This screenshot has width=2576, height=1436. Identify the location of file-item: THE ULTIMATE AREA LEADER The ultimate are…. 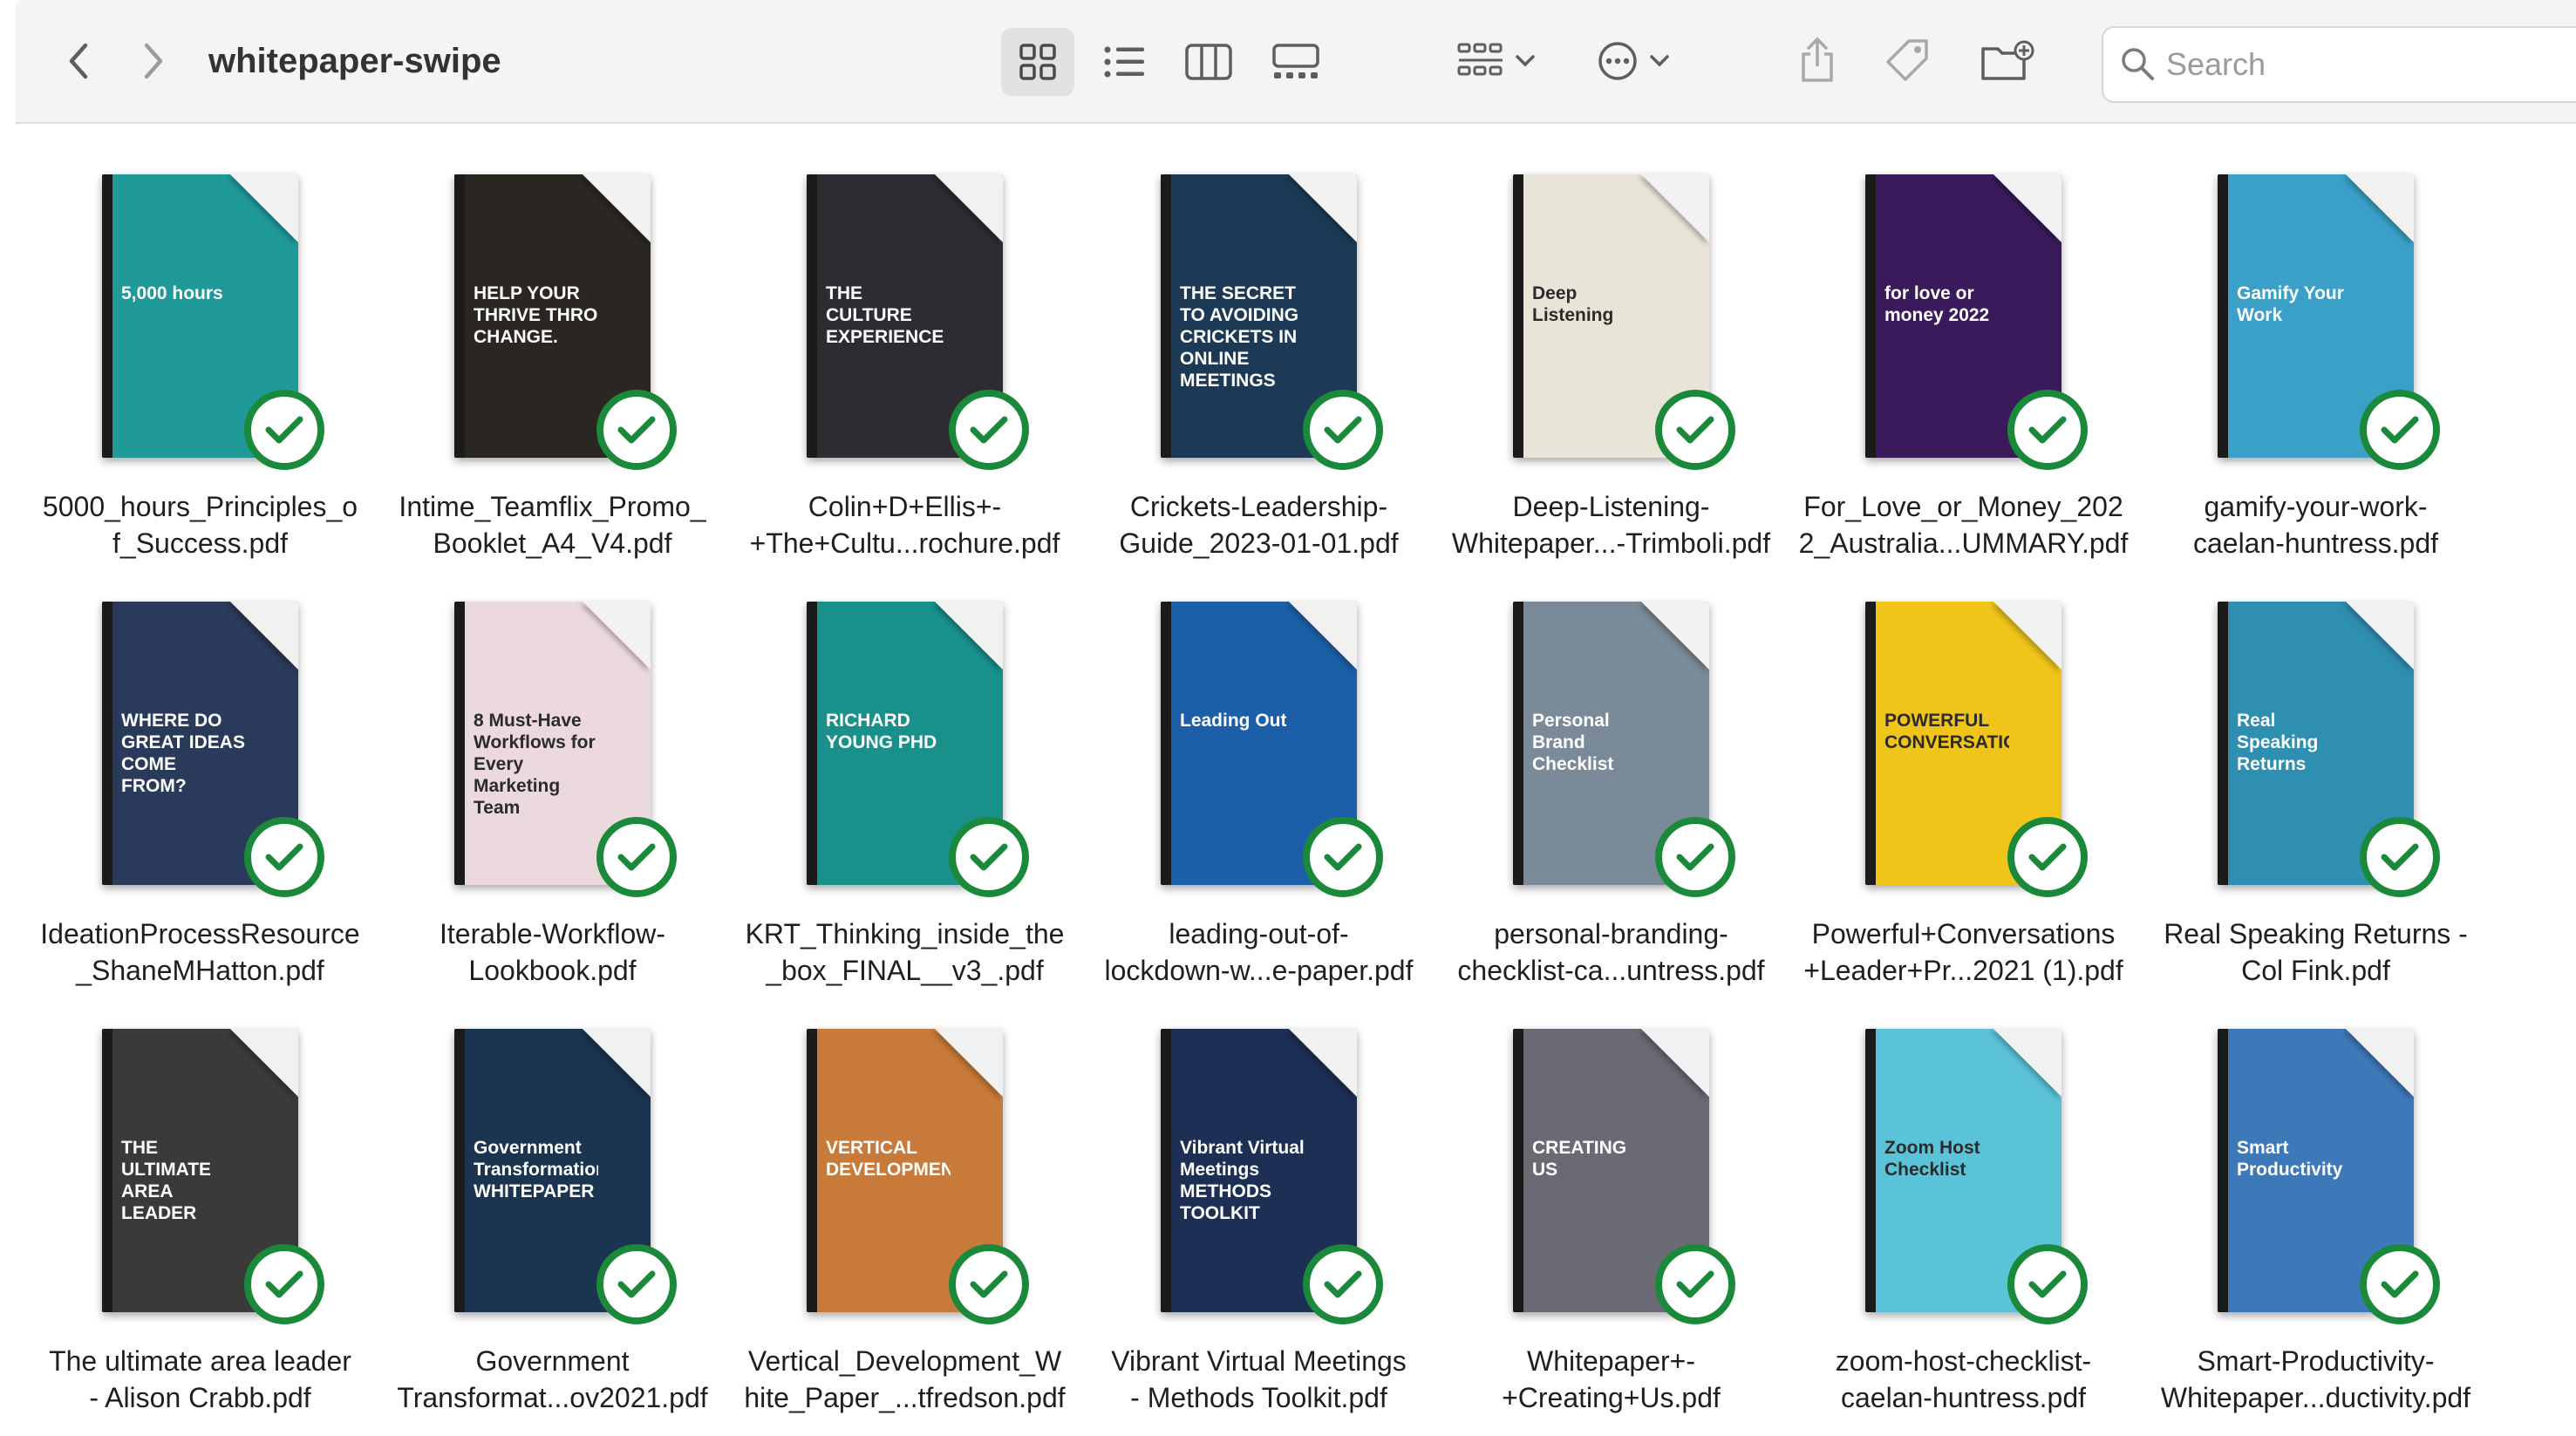
(200, 1225).